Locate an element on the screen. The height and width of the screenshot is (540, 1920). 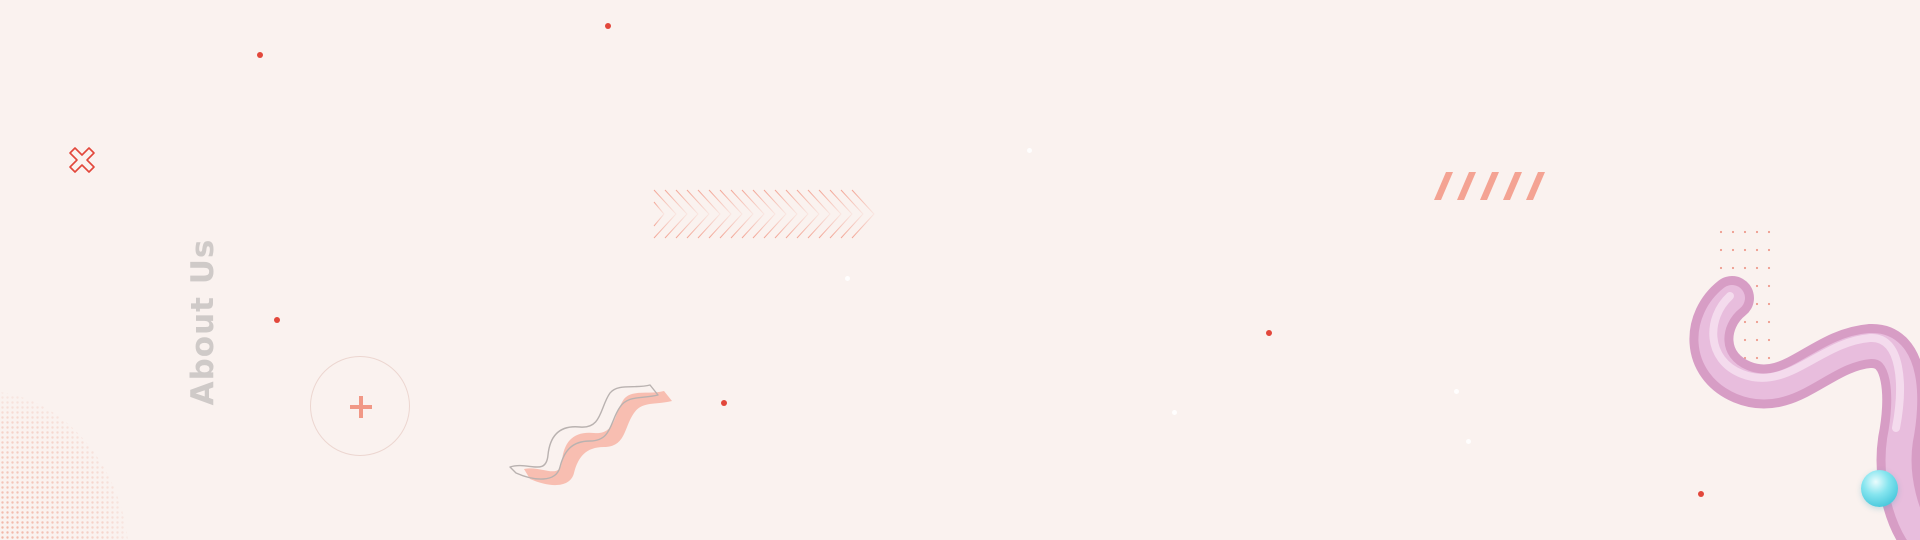
wavy-ribbon-shape is located at coordinates (590, 435).